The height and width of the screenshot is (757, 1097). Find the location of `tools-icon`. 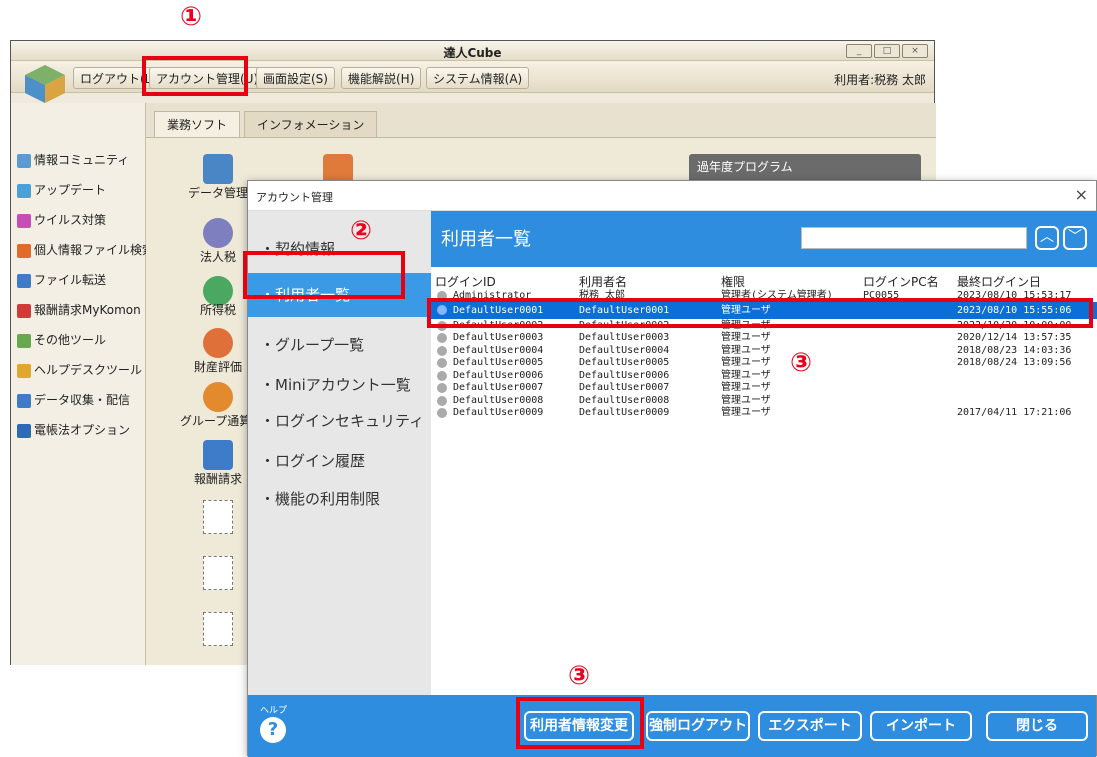

tools-icon is located at coordinates (24, 340).